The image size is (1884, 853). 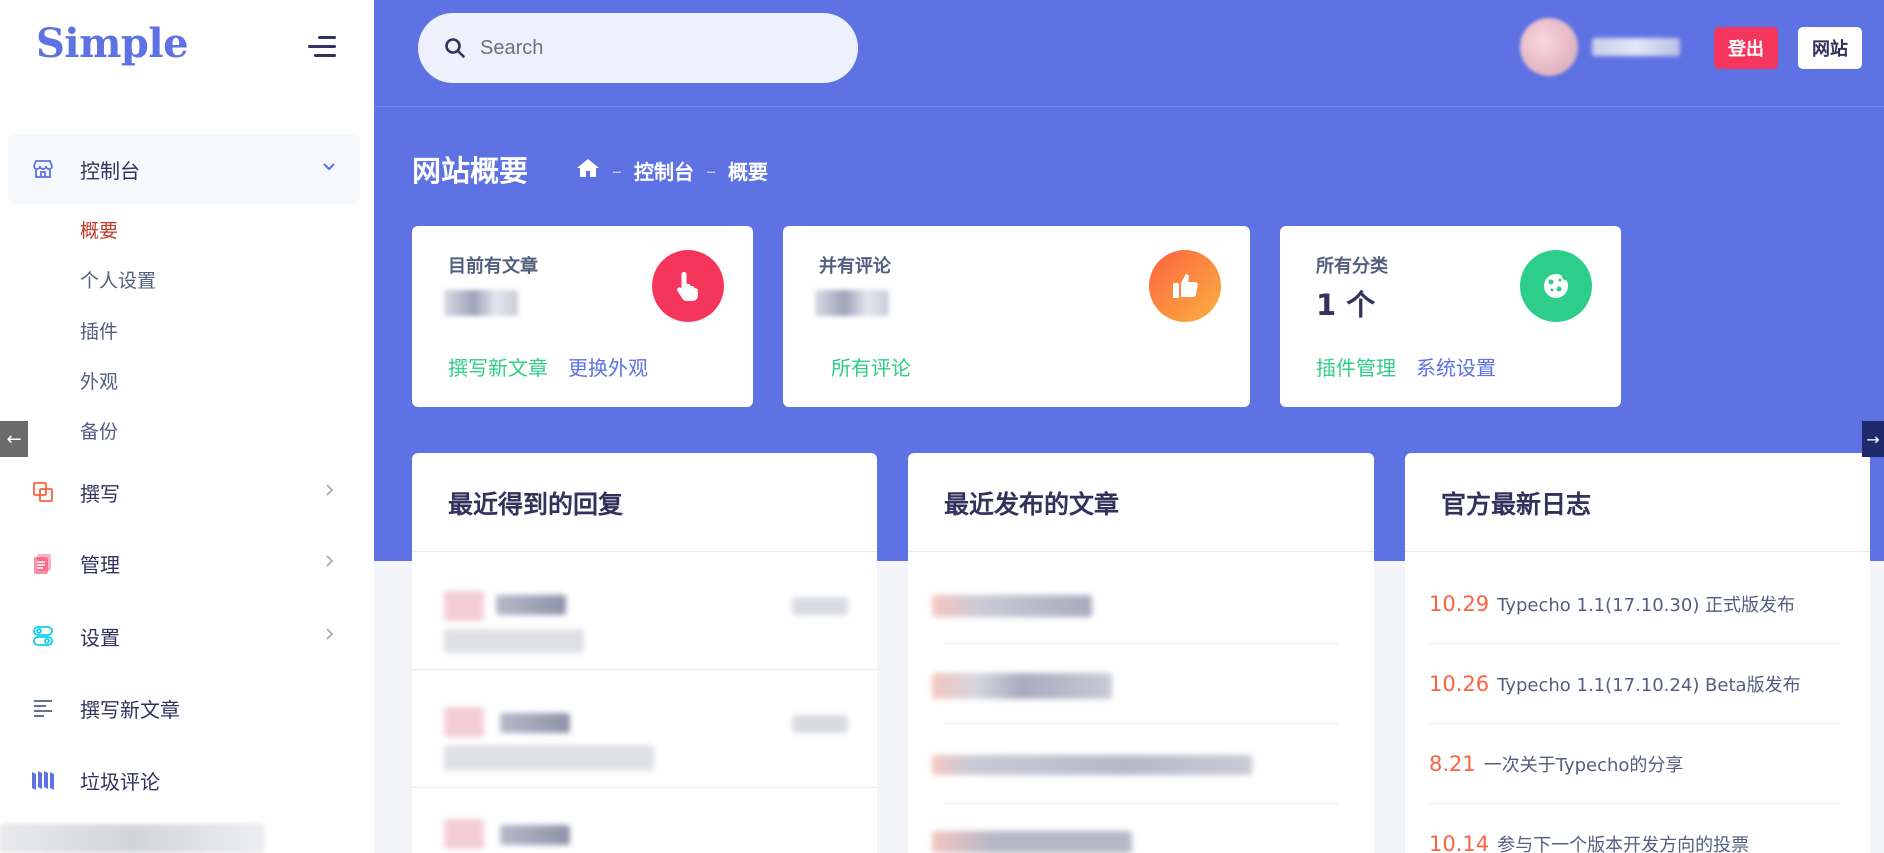 What do you see at coordinates (498, 366) in the screenshot?
I see `write-post-link: 撰写新文章` at bounding box center [498, 366].